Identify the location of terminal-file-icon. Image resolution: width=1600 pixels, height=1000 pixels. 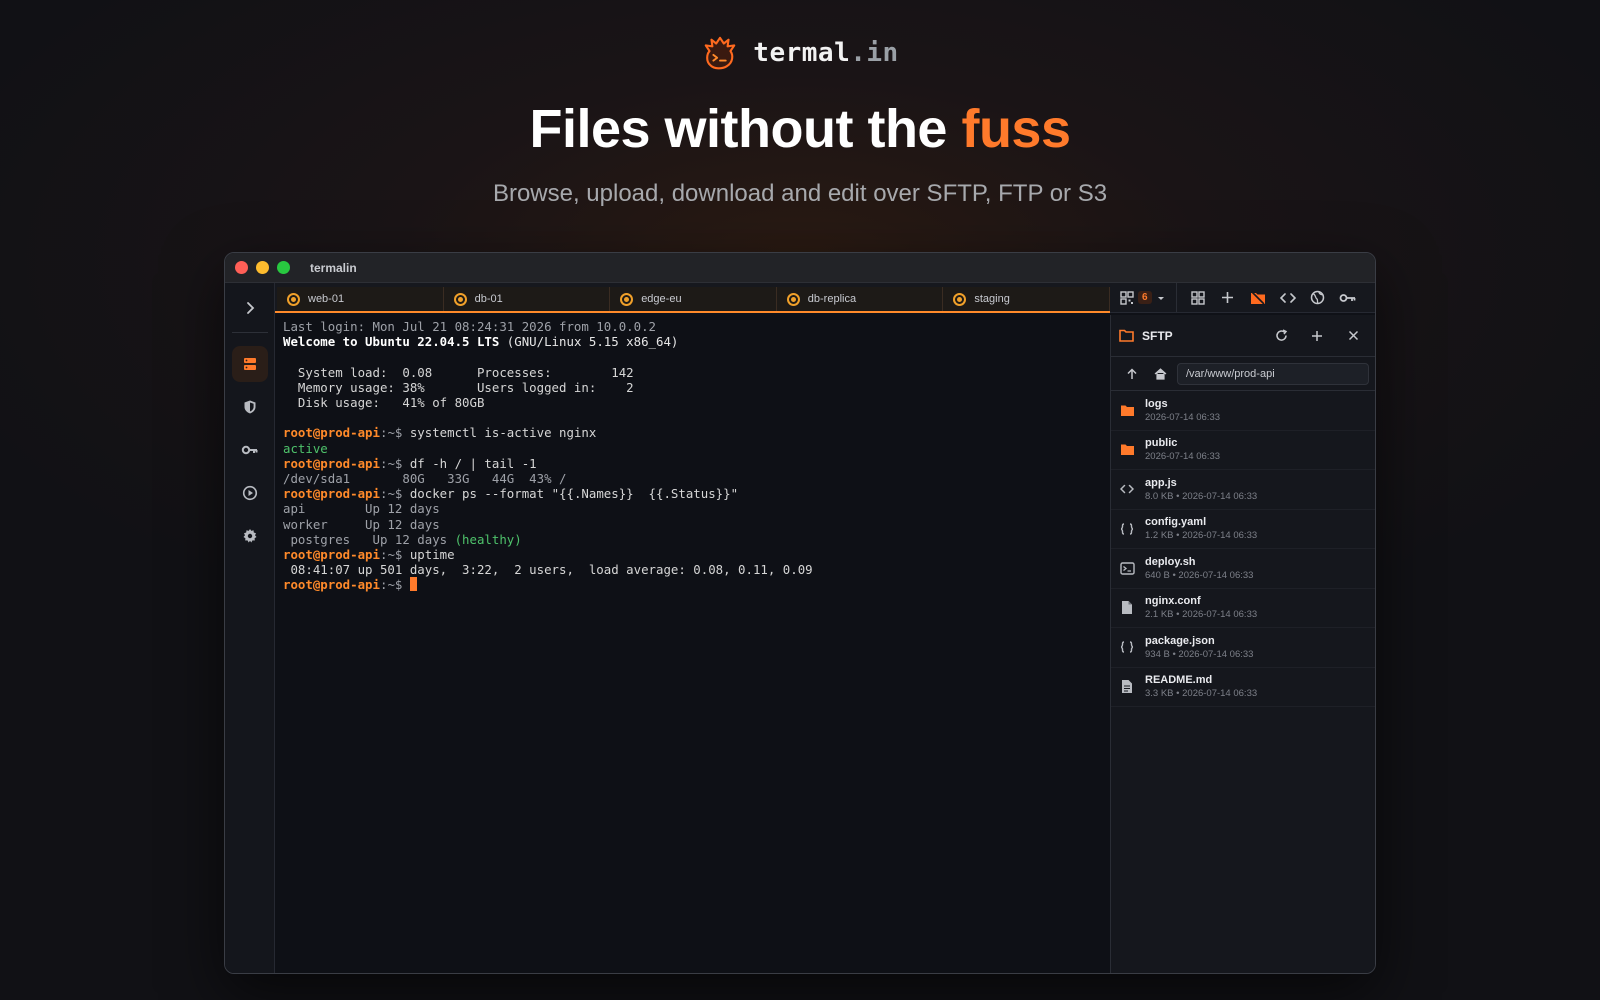
(1127, 568).